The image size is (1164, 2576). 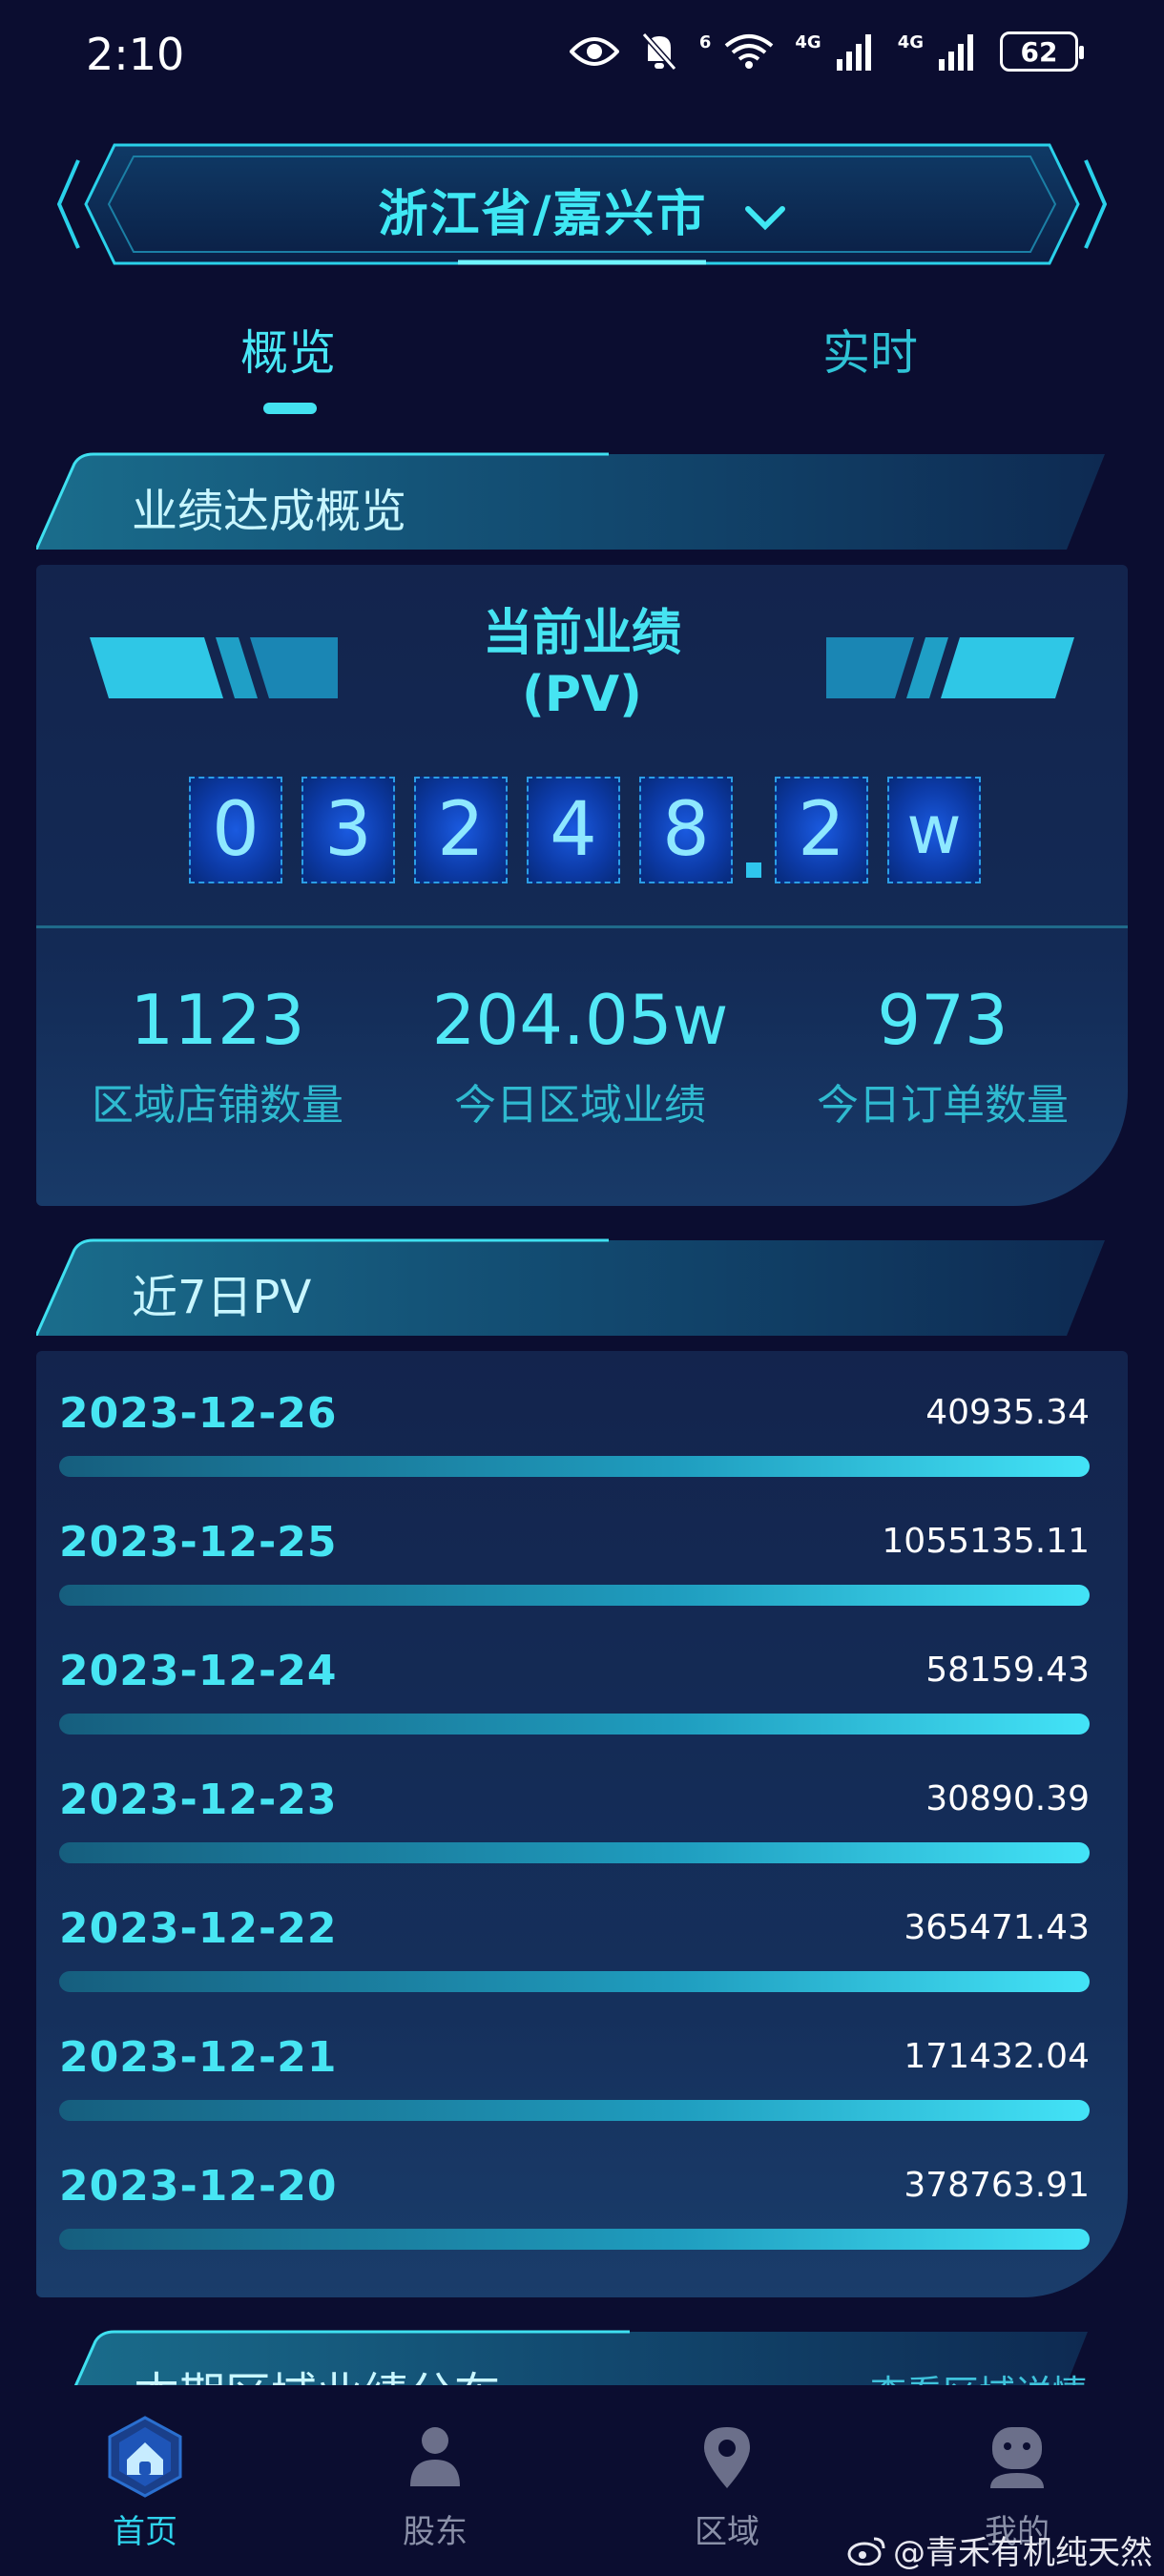 What do you see at coordinates (866, 2551) in the screenshot?
I see `weibo-logo-icon` at bounding box center [866, 2551].